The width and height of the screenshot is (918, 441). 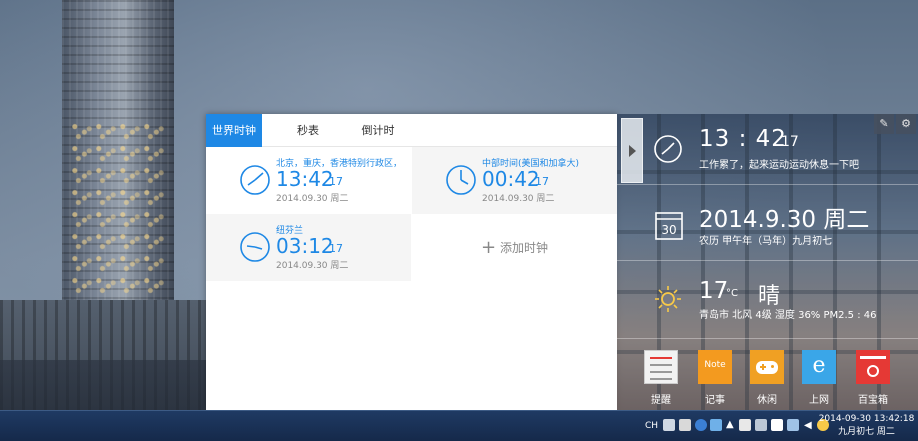 I want to click on ime-icon, so click(x=685, y=425).